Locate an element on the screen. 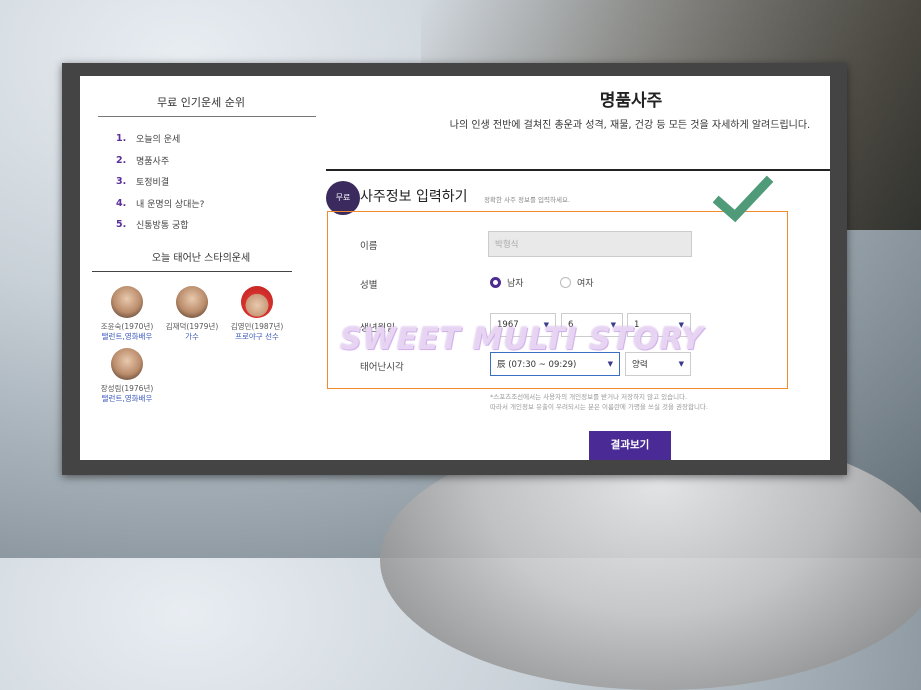 This screenshot has width=921, height=690. rank-number: 1. is located at coordinates (121, 139).